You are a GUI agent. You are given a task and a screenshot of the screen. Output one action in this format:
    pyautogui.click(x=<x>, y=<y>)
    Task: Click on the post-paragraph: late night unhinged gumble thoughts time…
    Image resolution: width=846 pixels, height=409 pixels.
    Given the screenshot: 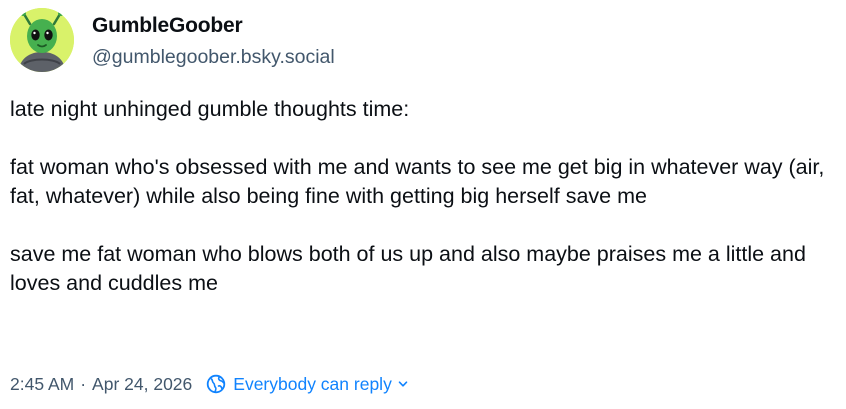 What is the action you would take?
    pyautogui.click(x=210, y=109)
    